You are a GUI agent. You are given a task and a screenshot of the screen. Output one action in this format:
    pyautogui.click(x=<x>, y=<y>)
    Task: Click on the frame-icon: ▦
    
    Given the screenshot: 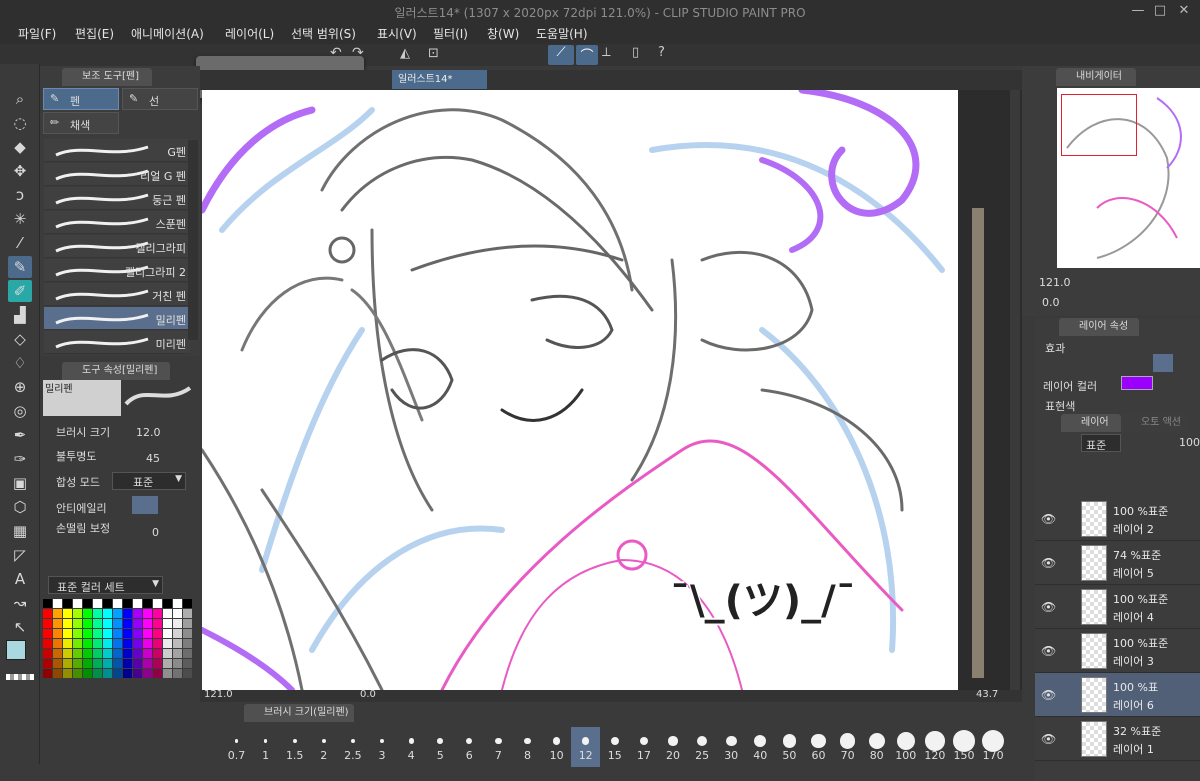 What is the action you would take?
    pyautogui.click(x=20, y=531)
    